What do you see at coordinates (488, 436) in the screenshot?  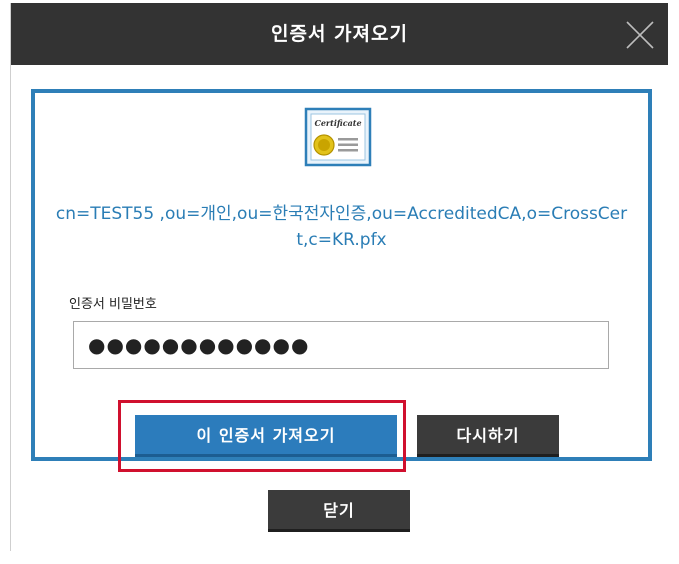 I see `retry-button: 다시하기` at bounding box center [488, 436].